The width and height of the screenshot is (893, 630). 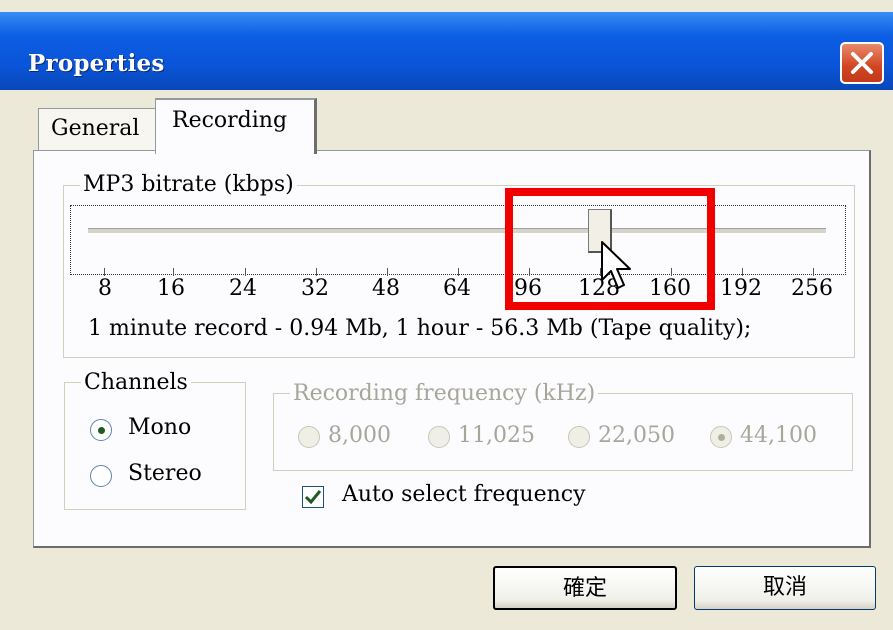 I want to click on ok-button: 確定, so click(x=585, y=588).